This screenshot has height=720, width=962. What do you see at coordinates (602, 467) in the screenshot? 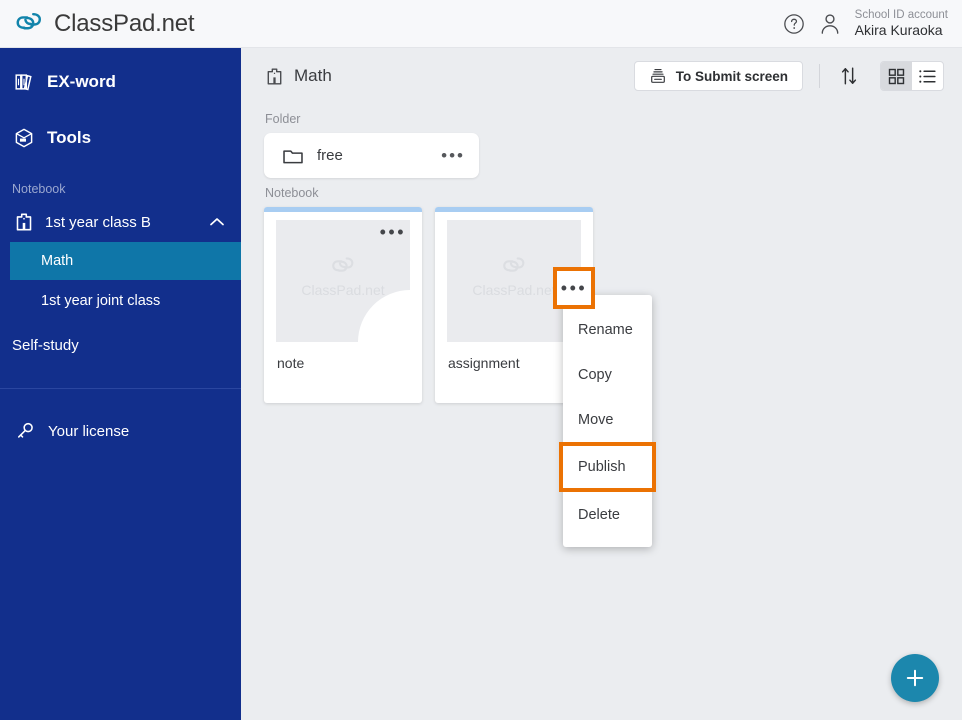
I see `context-menu-item-label: Publish` at bounding box center [602, 467].